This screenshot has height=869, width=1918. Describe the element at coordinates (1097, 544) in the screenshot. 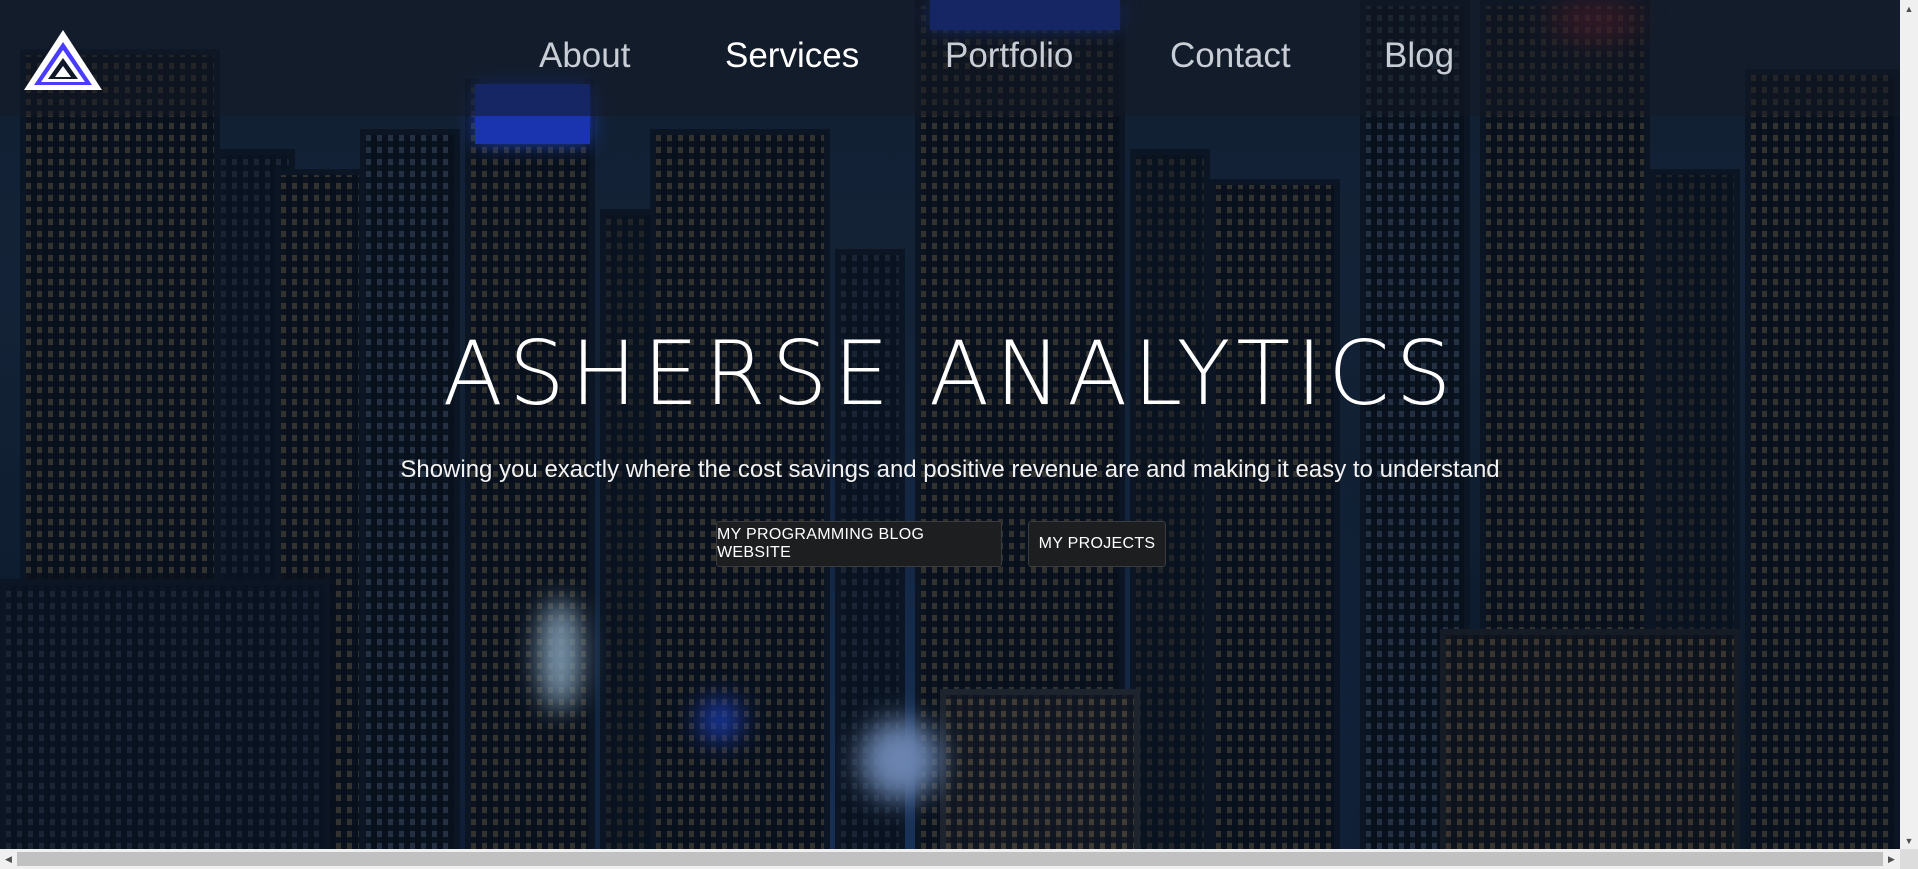

I see `projects-button: MY PROJECTS` at that location.